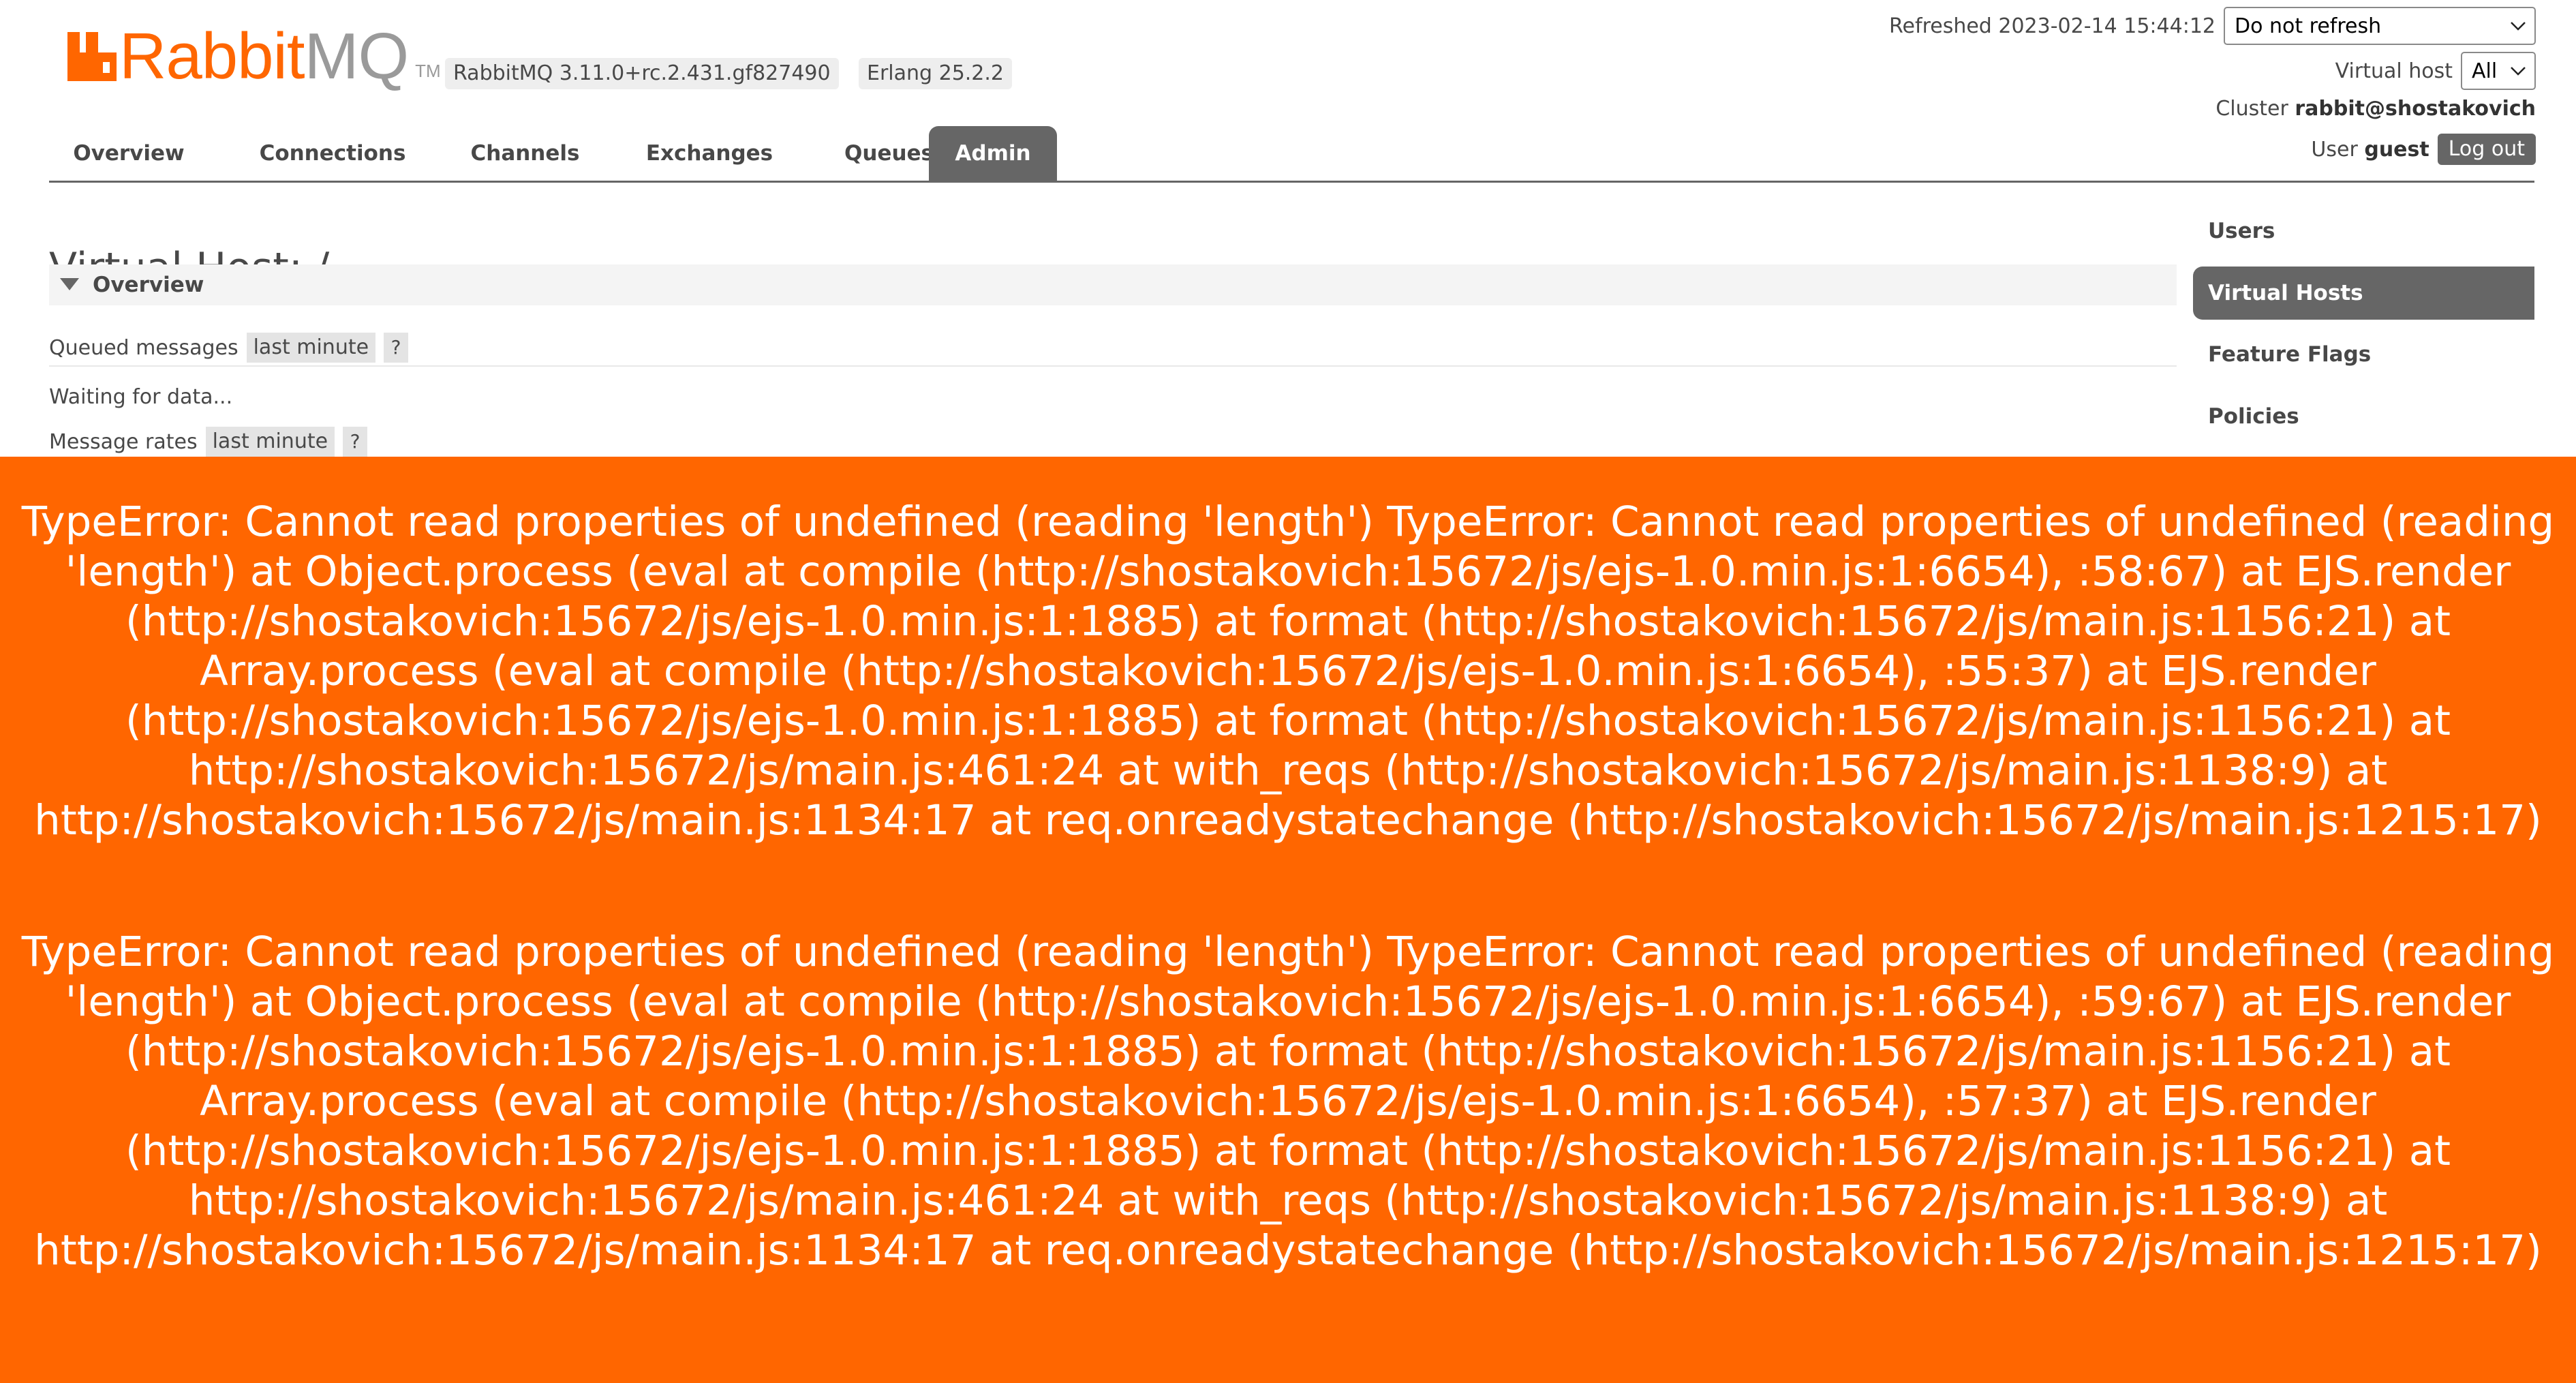 This screenshot has width=2576, height=1383. Describe the element at coordinates (2251, 109) in the screenshot. I see `cluster-label: Cluster` at that location.